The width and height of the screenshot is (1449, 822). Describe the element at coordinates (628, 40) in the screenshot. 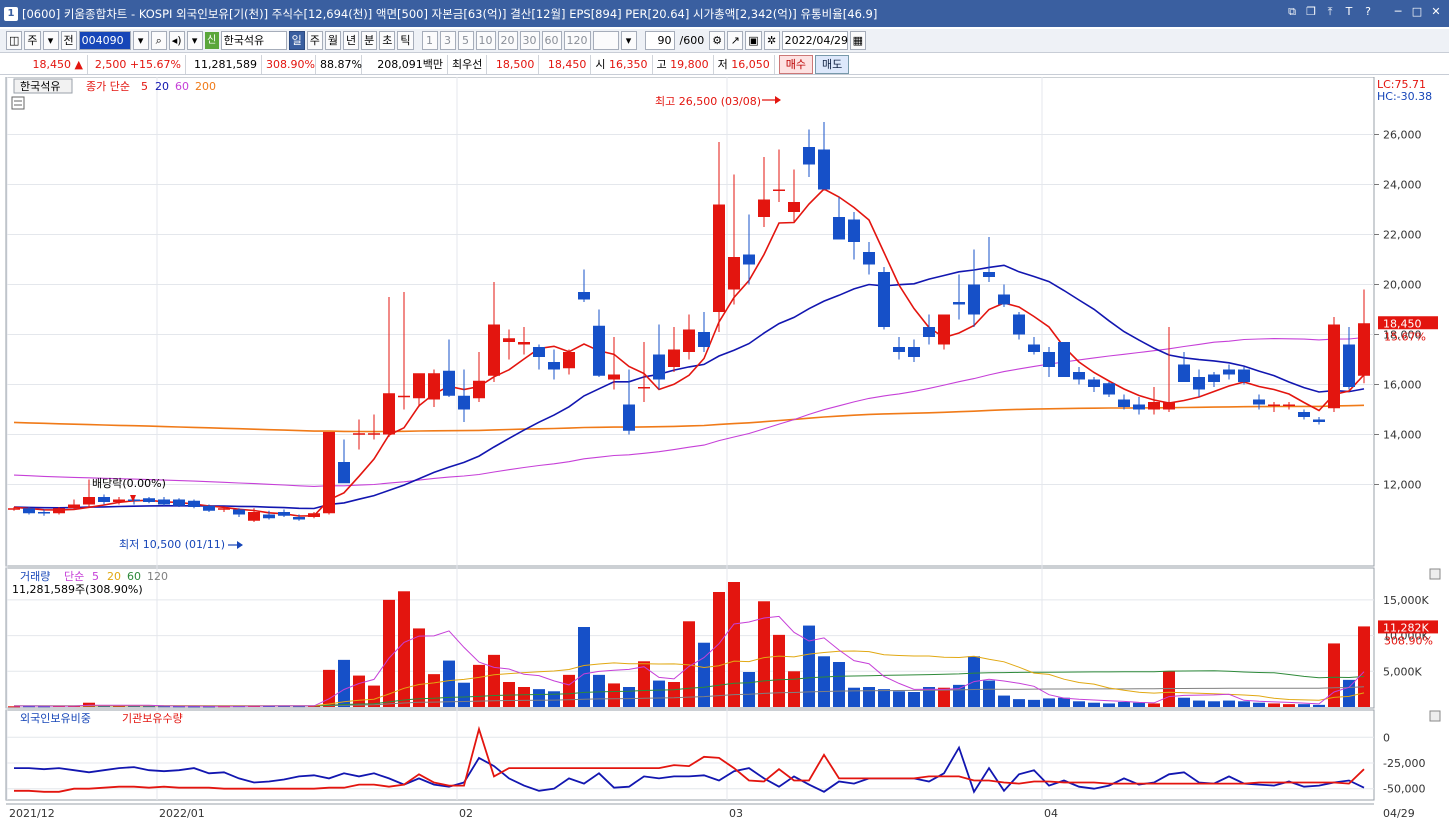

I see `interval-dropdown-icon: ▾` at that location.